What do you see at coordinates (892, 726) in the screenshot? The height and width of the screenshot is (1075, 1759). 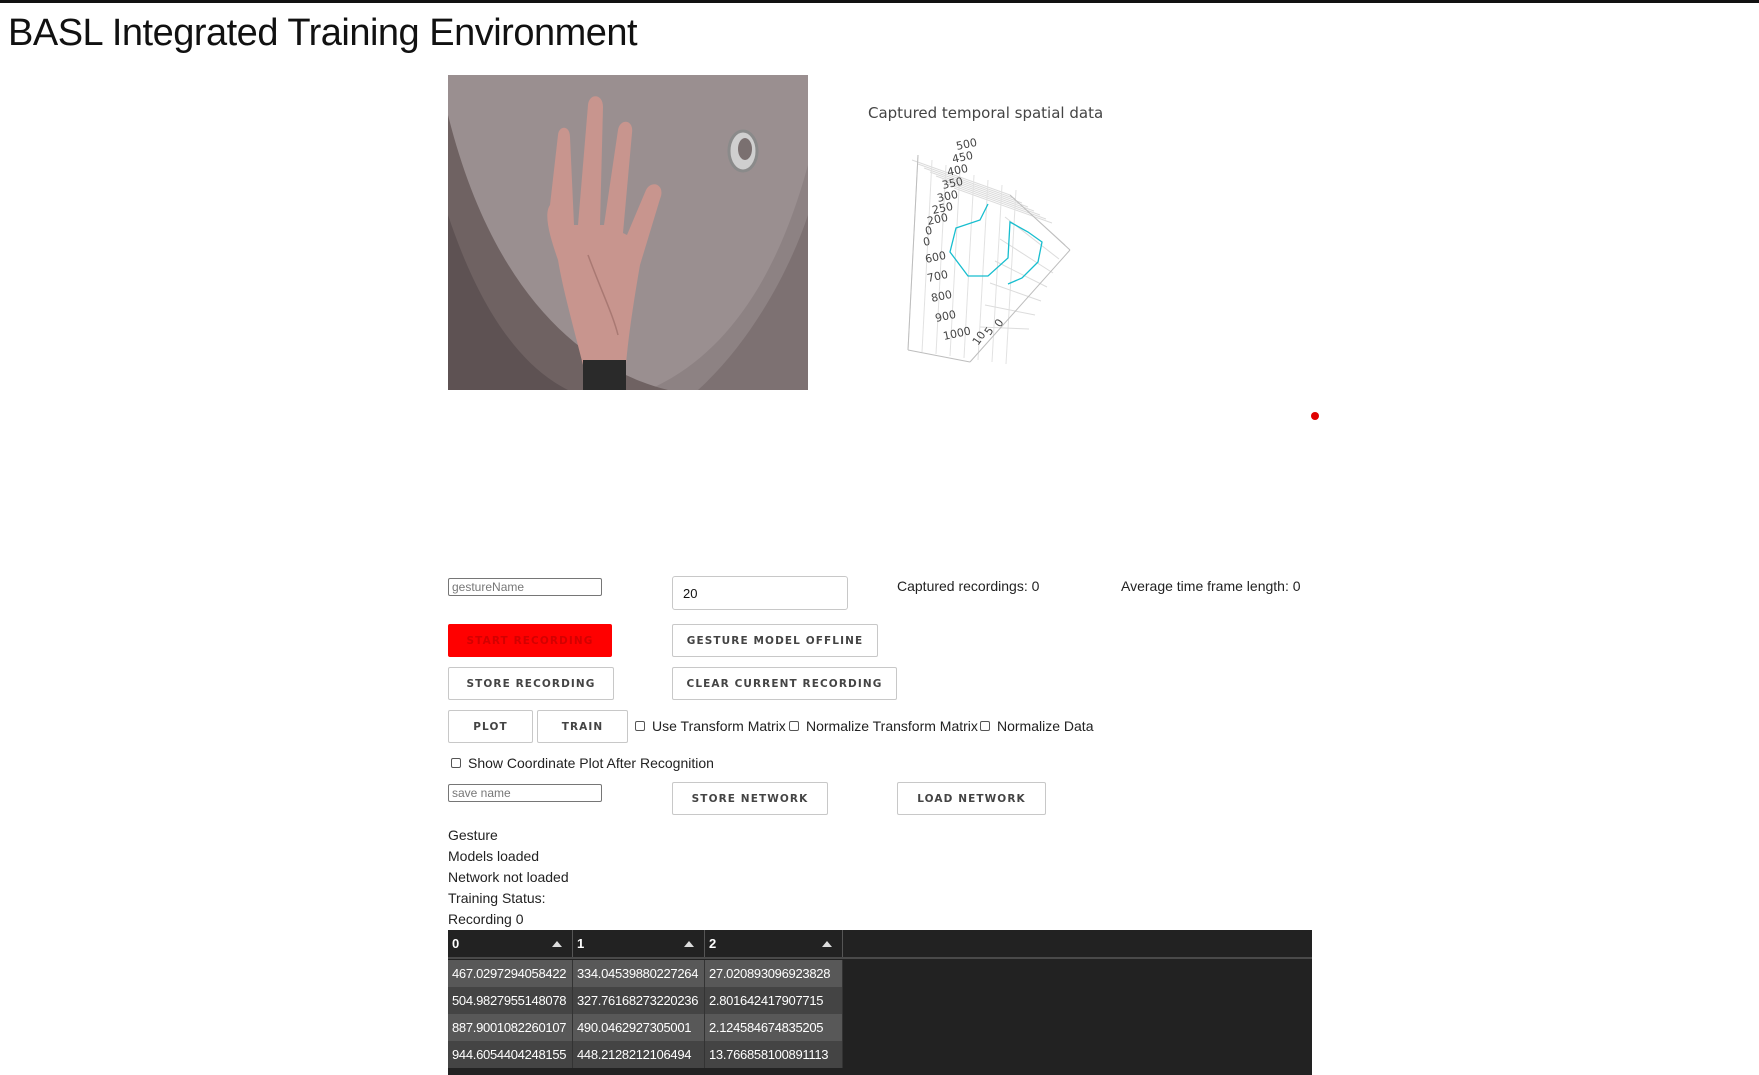 I see `checkbox-label: Normalize Transform Matrix` at bounding box center [892, 726].